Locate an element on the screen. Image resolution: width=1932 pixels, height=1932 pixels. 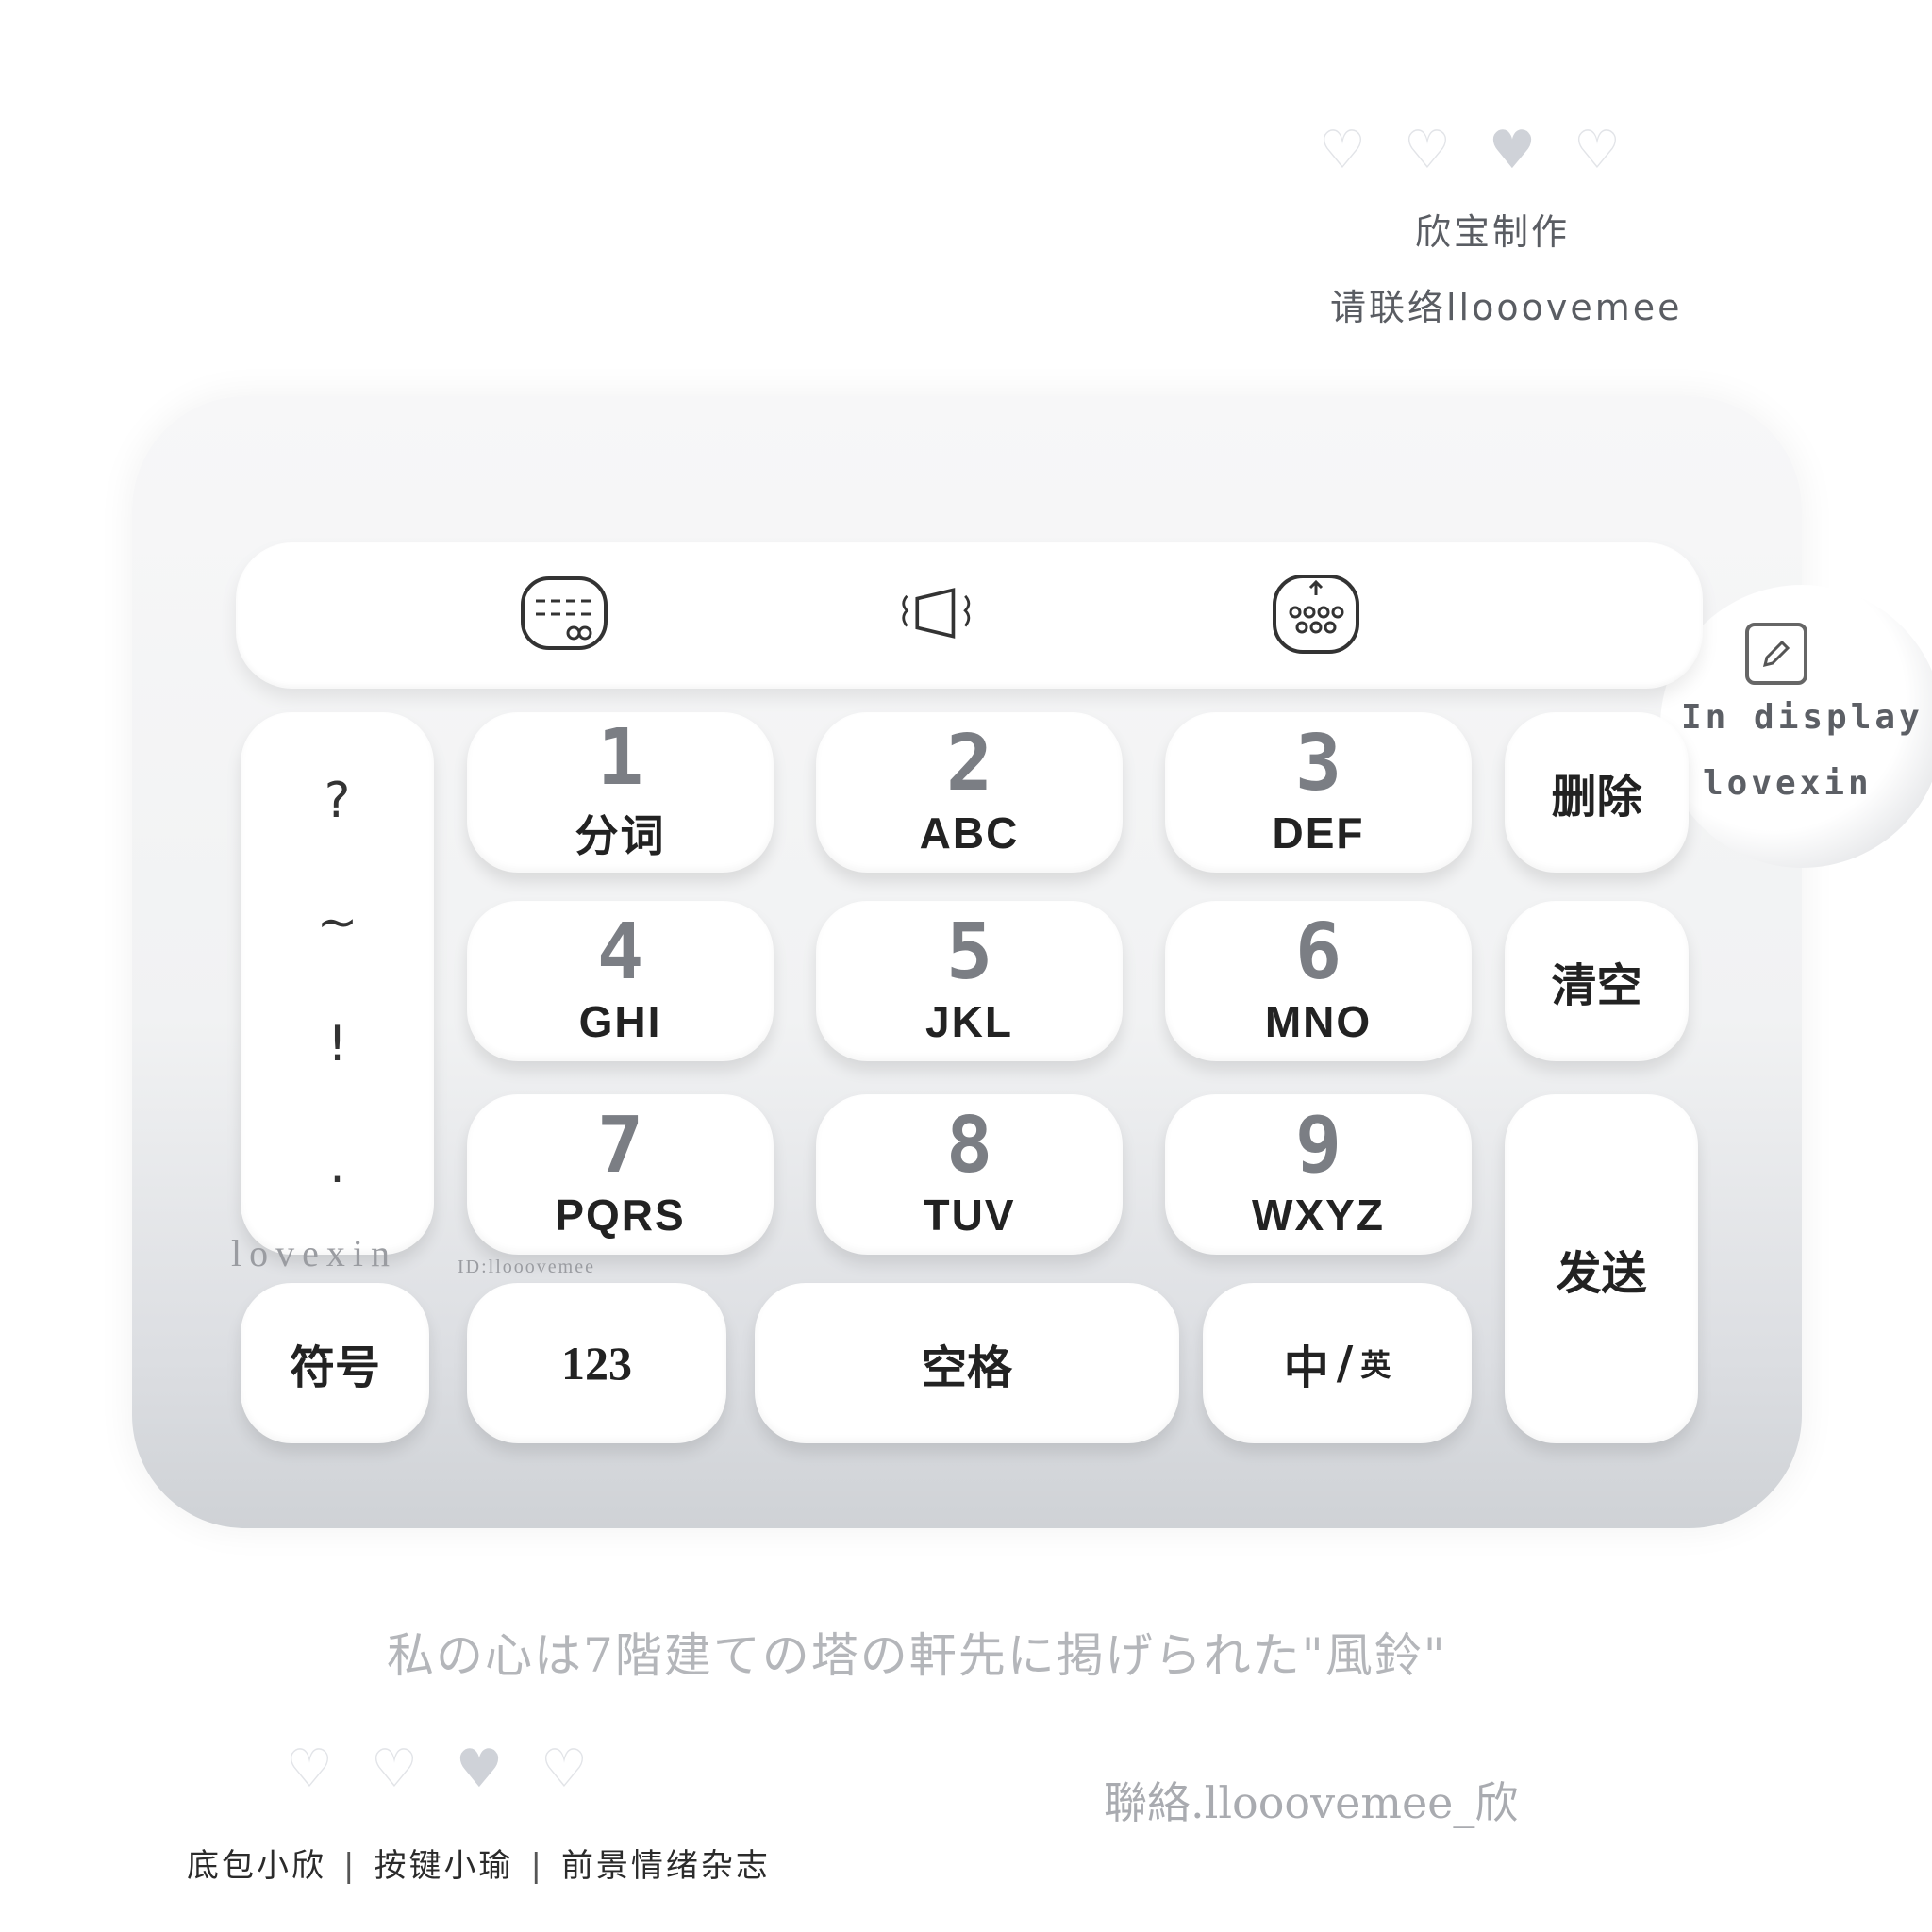
id-watermark: ID:llooovemee is located at coordinates (526, 1267).